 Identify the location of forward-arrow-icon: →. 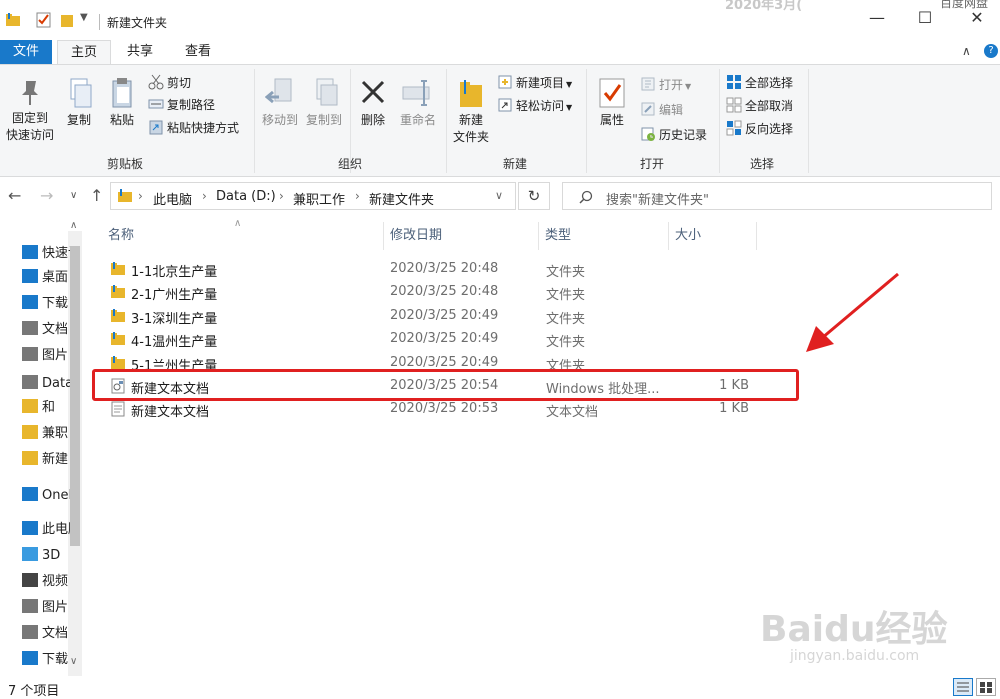
(46, 195).